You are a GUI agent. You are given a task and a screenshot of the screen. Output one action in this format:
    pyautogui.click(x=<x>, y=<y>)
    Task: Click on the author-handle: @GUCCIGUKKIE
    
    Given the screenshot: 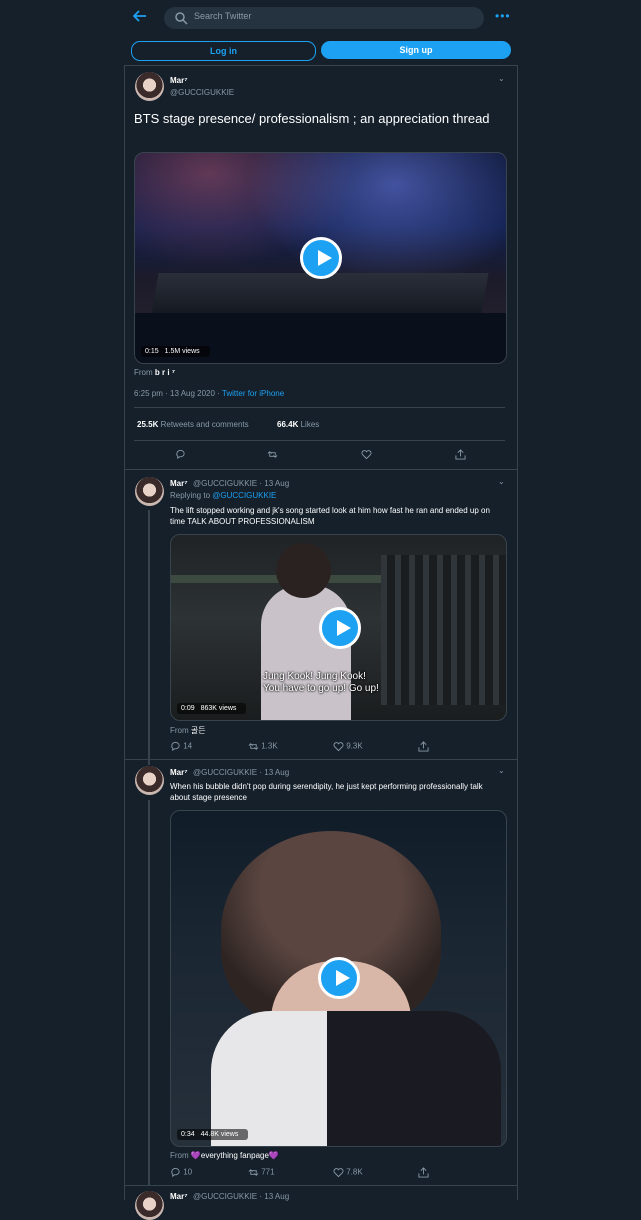 What is the action you would take?
    pyautogui.click(x=202, y=92)
    